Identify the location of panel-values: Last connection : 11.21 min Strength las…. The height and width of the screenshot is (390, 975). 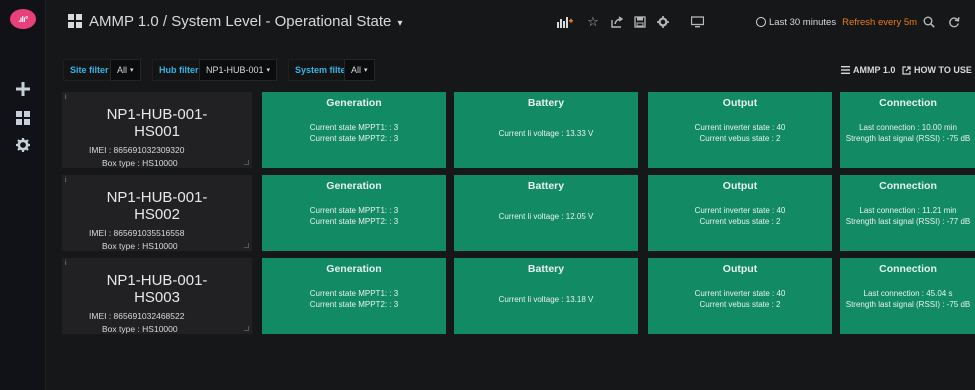
(907, 216).